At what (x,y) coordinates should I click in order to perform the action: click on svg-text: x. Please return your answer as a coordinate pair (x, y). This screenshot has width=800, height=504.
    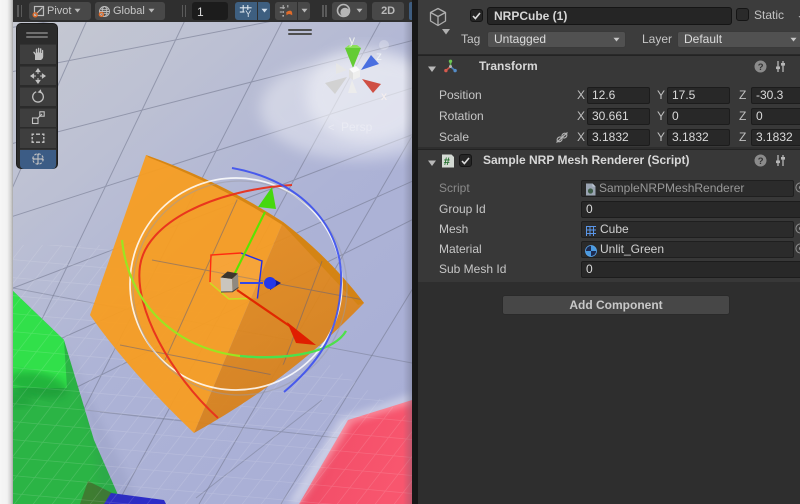
    Looking at the image, I should click on (384, 96).